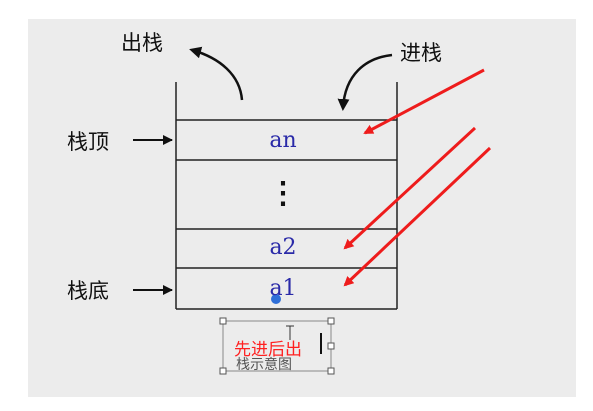  Describe the element at coordinates (216, 73) in the screenshot. I see `pop-arrow` at that location.